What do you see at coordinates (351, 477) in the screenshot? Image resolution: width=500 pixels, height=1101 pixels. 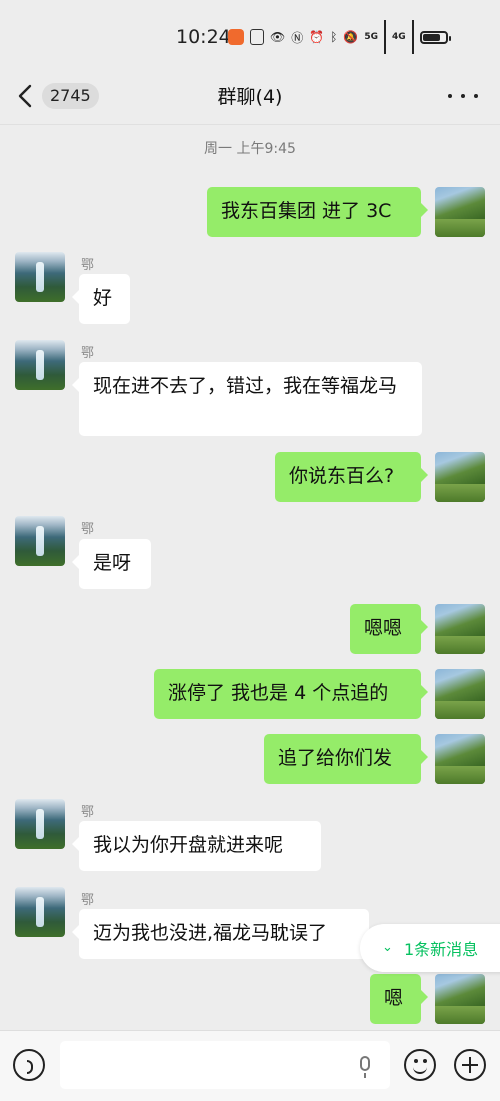 I see `message-bubble-outgoing: 你说东百么?` at bounding box center [351, 477].